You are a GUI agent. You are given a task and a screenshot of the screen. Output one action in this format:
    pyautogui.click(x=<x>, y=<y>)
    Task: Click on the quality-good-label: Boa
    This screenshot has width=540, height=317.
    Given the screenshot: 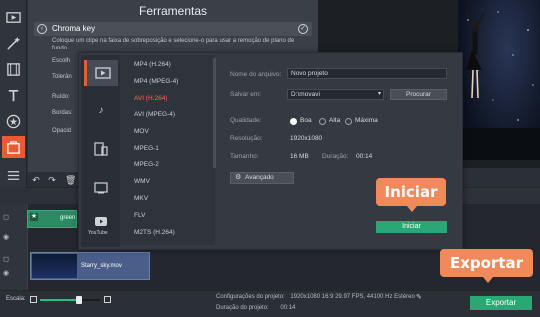 What is the action you would take?
    pyautogui.click(x=306, y=120)
    